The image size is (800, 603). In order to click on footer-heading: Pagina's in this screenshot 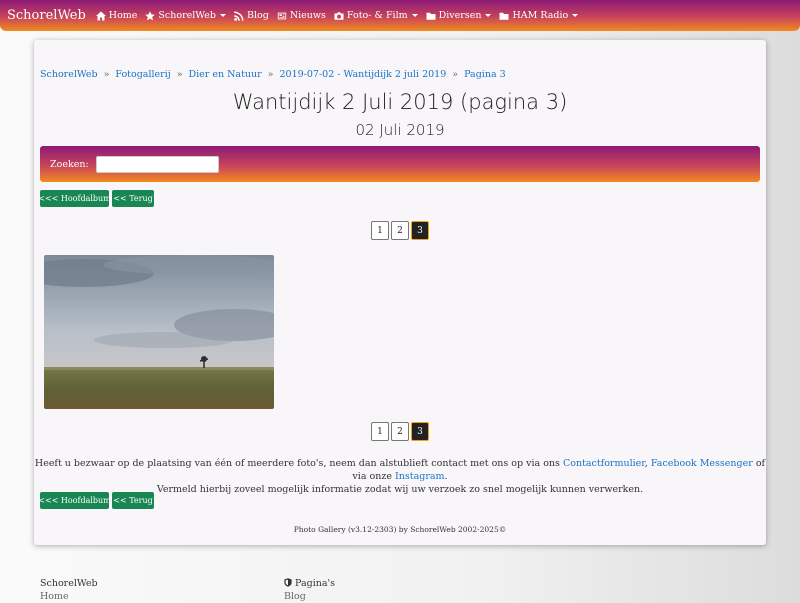, I will do `click(315, 583)`.